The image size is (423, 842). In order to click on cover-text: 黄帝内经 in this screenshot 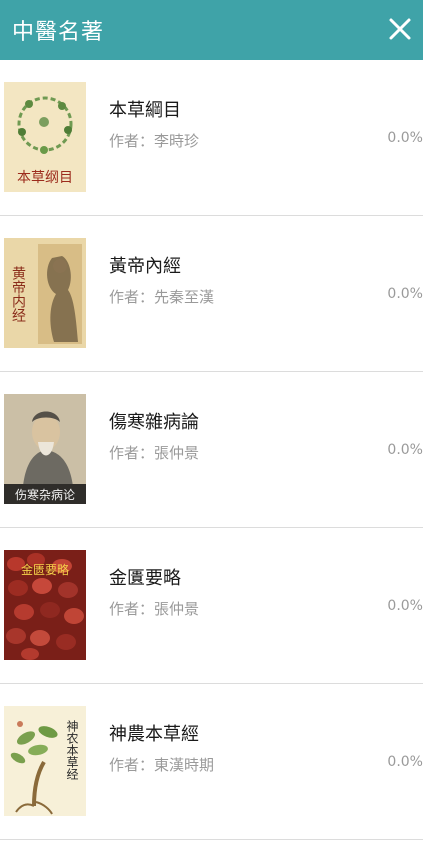, I will do `click(18, 293)`.